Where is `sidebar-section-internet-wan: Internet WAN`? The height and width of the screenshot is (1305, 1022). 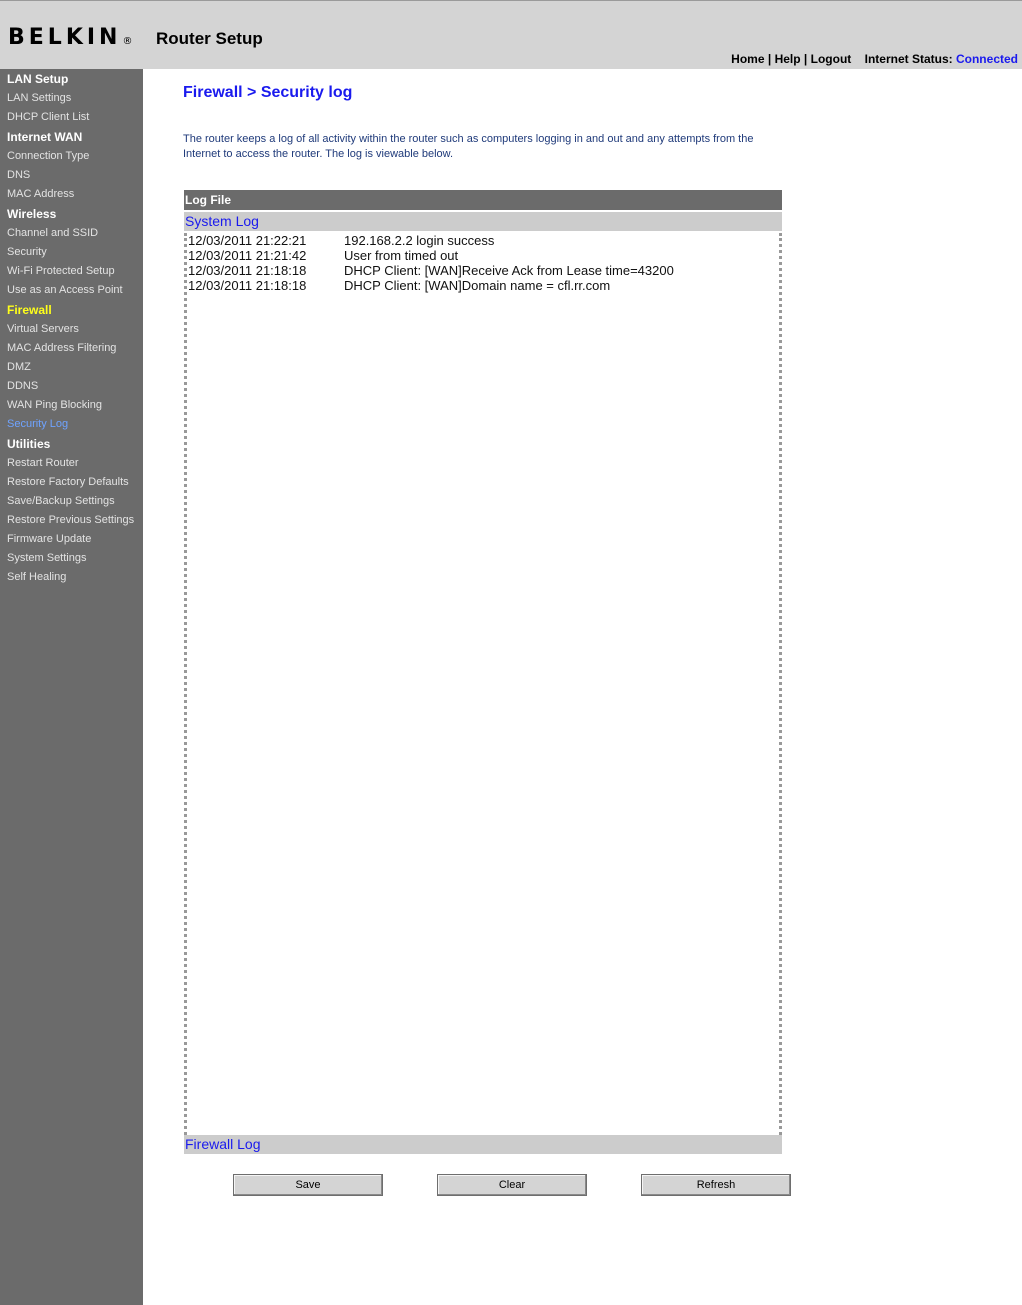
sidebar-section-internet-wan: Internet WAN is located at coordinates (44, 137).